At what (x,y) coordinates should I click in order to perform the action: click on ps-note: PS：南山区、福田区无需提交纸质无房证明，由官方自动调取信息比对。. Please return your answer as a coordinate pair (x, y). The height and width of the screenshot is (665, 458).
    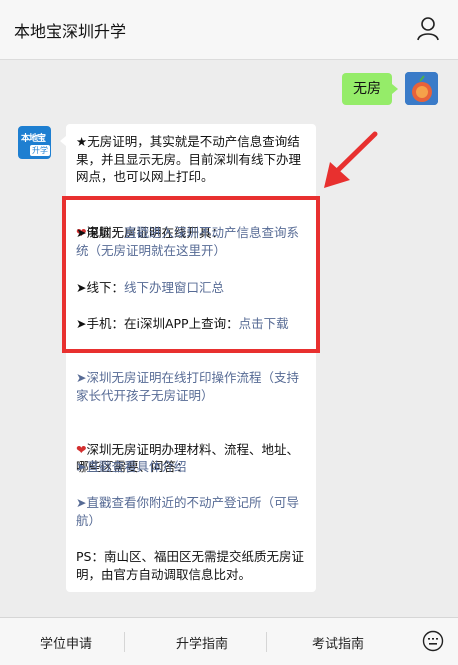
    Looking at the image, I should click on (190, 565).